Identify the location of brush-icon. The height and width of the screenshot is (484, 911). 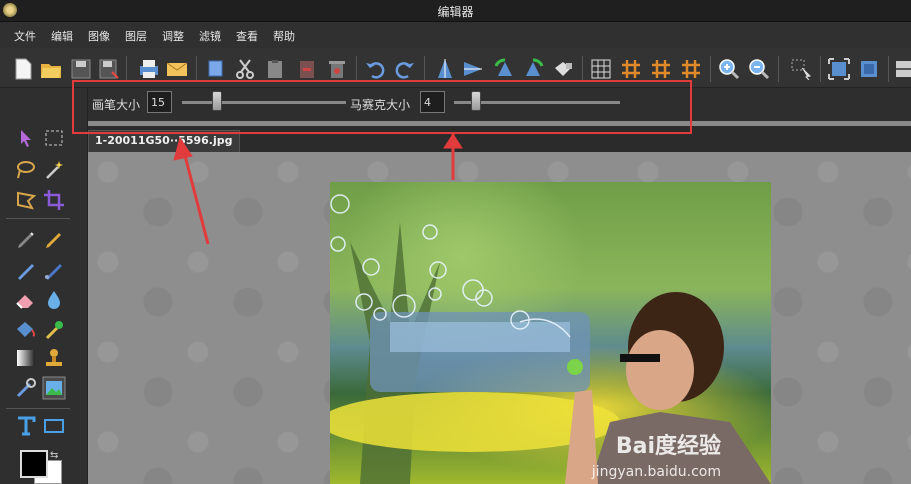
(26, 270).